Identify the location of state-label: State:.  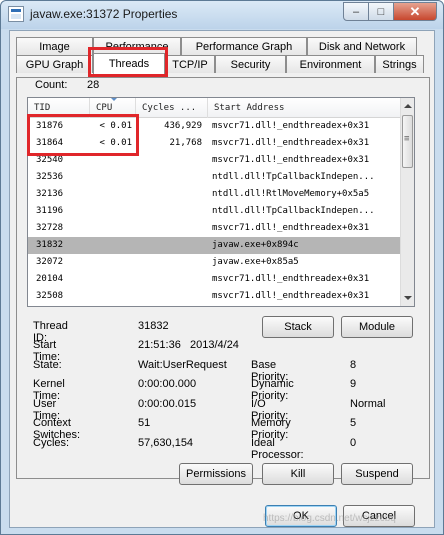
(47, 365).